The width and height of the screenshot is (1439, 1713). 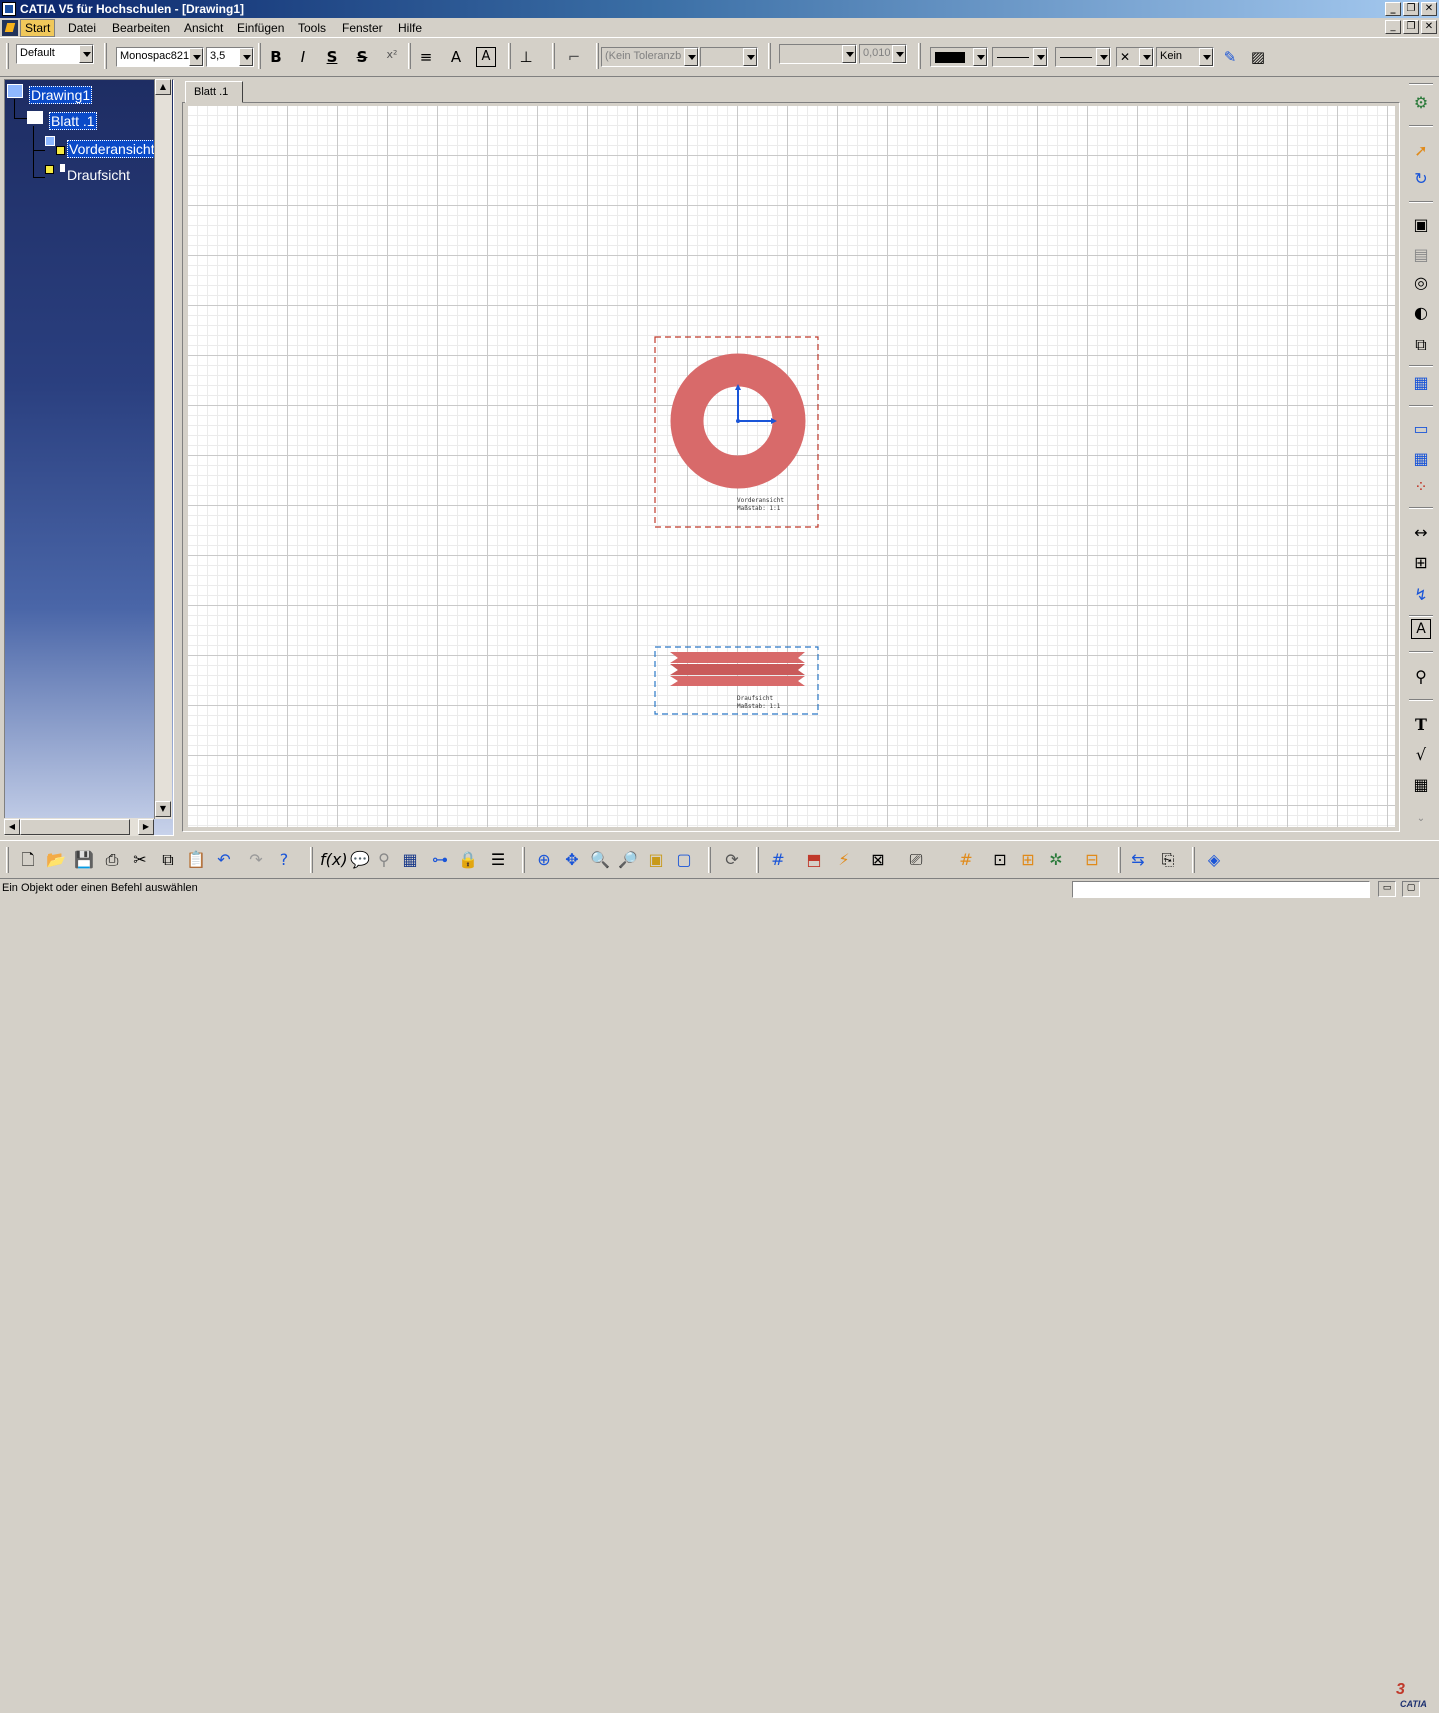 I want to click on front-view-scale: Maßstab: 1:1, so click(x=759, y=508).